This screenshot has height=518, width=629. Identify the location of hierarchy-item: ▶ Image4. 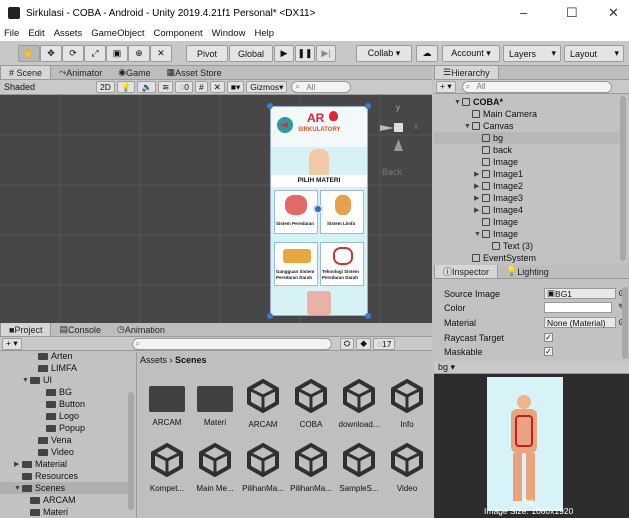
(526, 210).